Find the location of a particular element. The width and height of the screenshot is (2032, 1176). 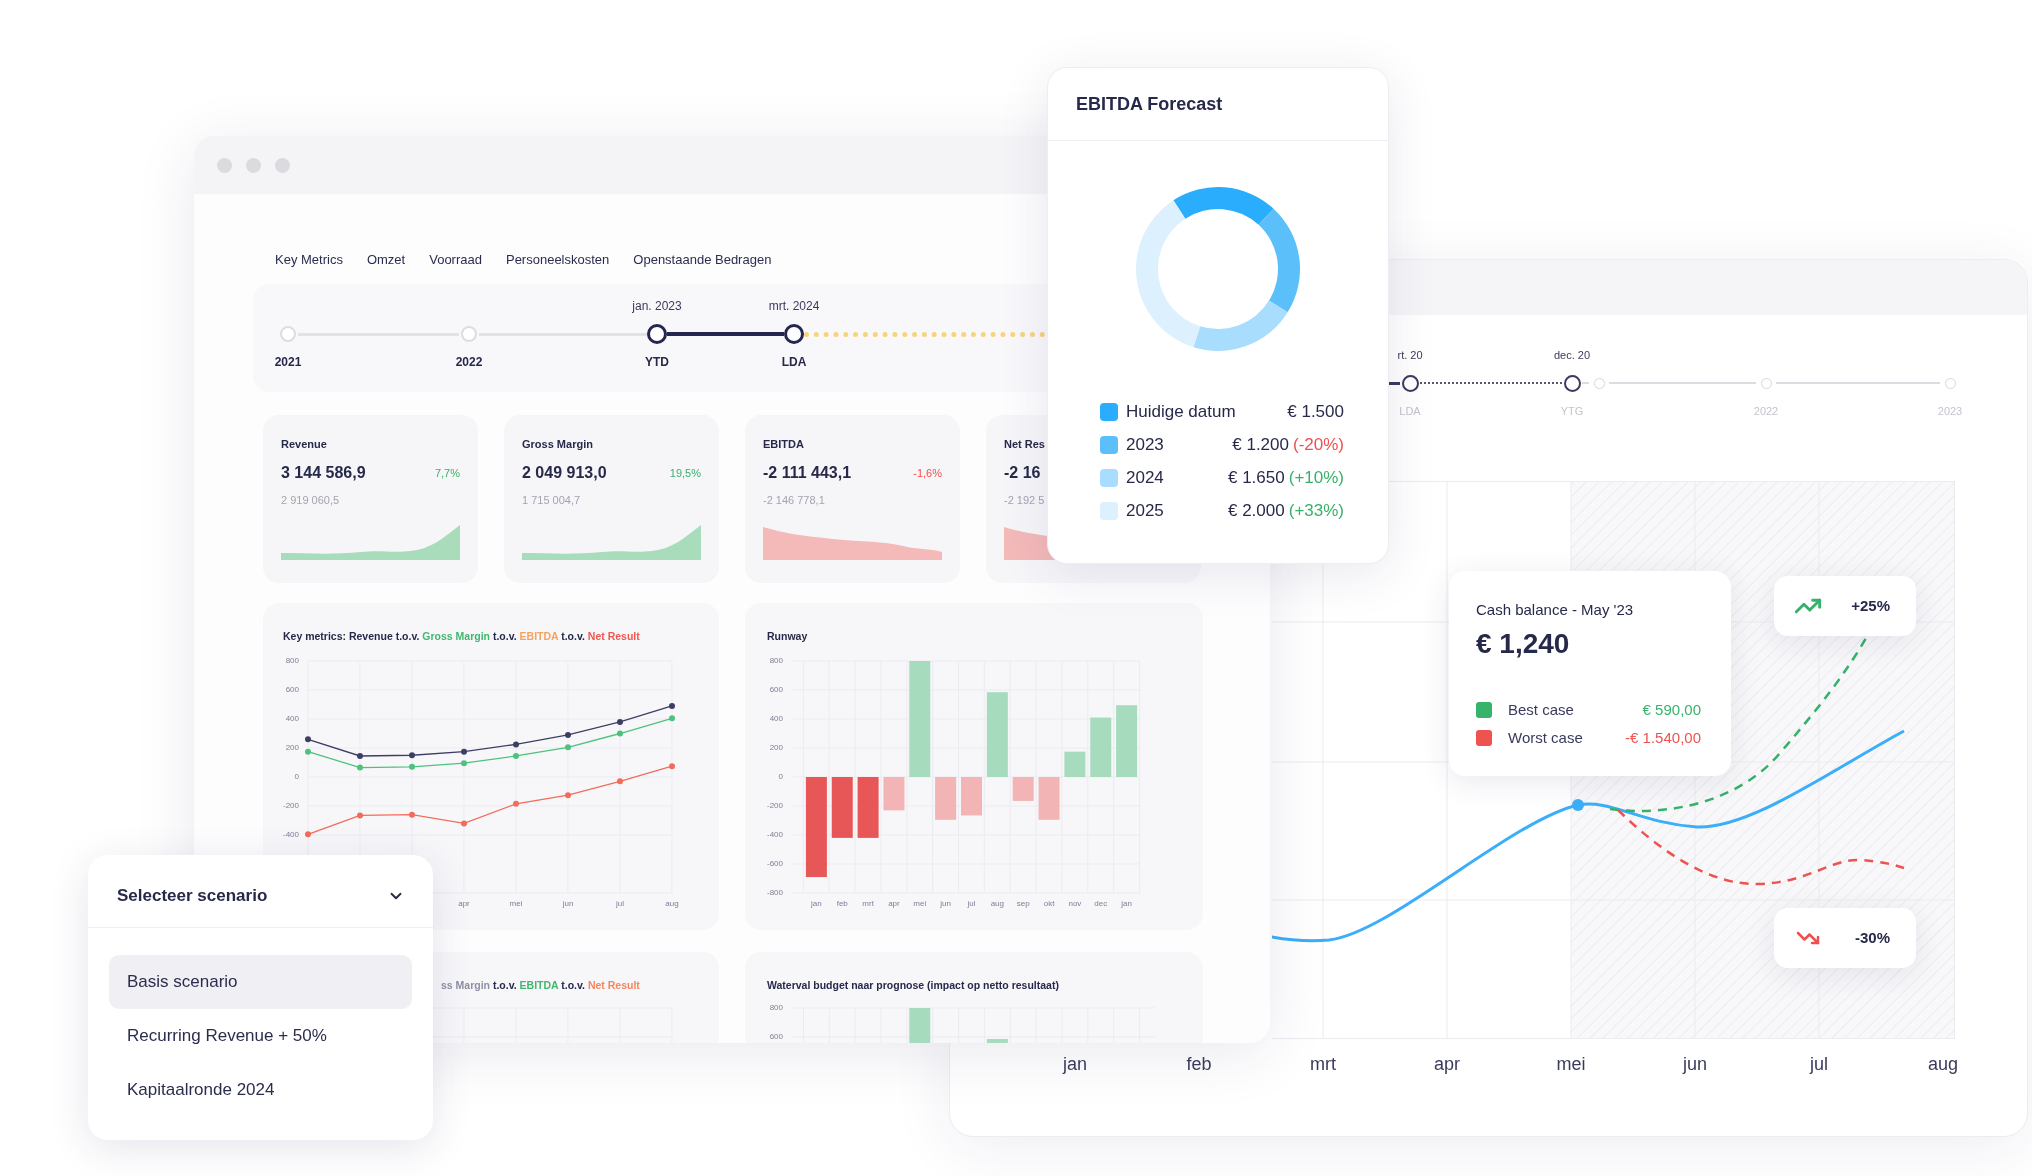

badge-value: +25% is located at coordinates (1870, 606).